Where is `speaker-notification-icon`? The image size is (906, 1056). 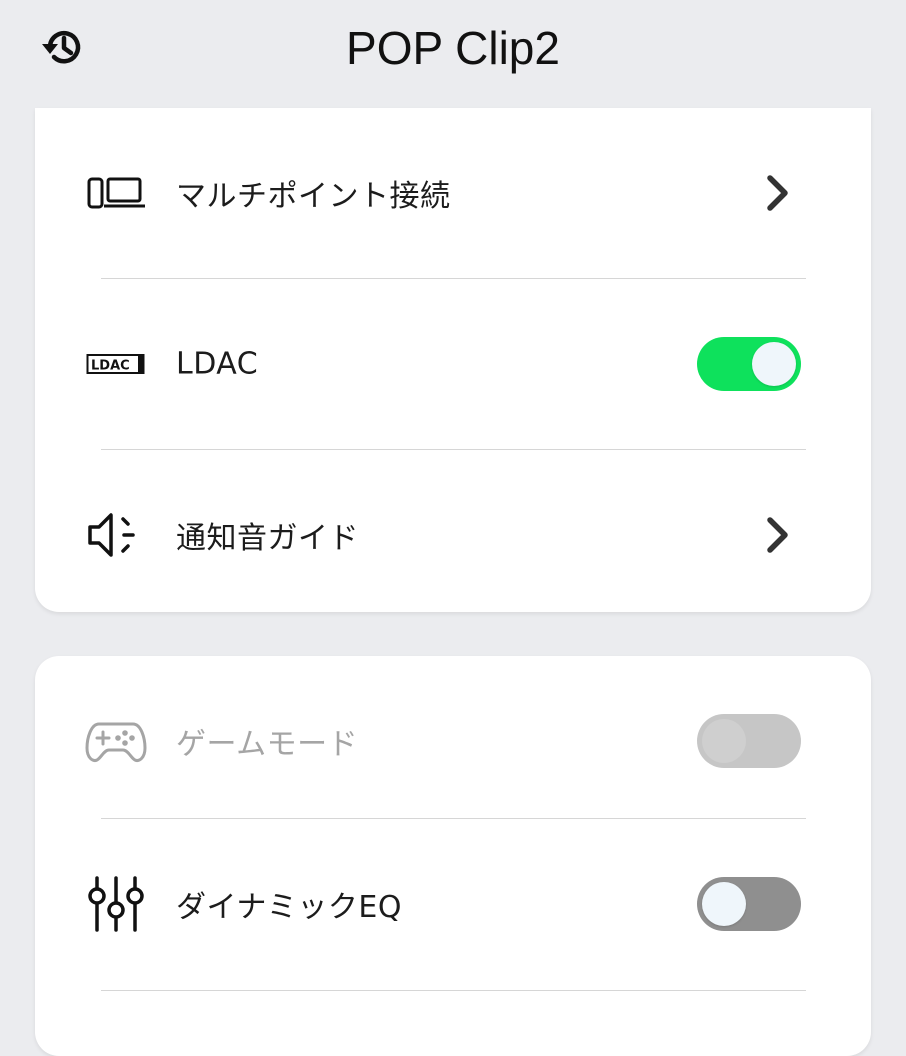
speaker-notification-icon is located at coordinates (116, 535).